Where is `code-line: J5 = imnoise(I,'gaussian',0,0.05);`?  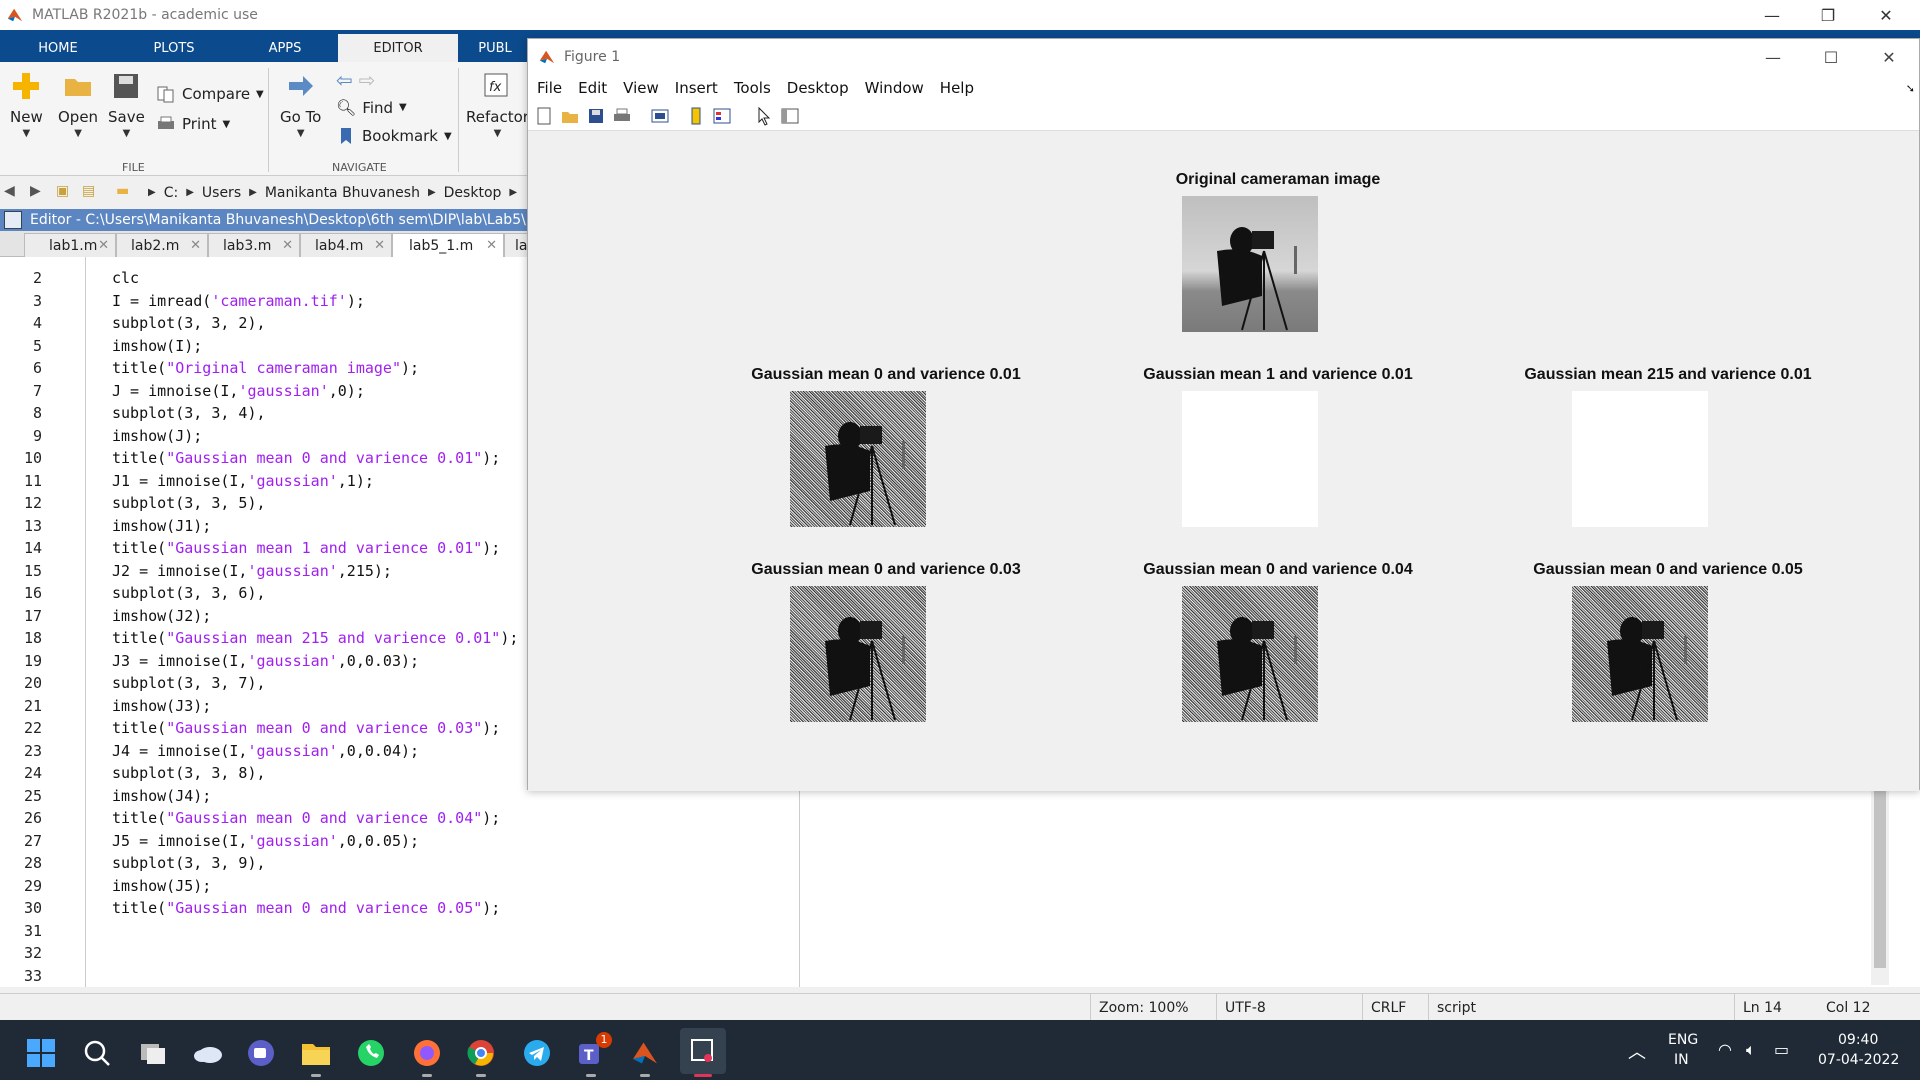
code-line: J5 = imnoise(I,'gaussian',0,0.05); is located at coordinates (265, 841).